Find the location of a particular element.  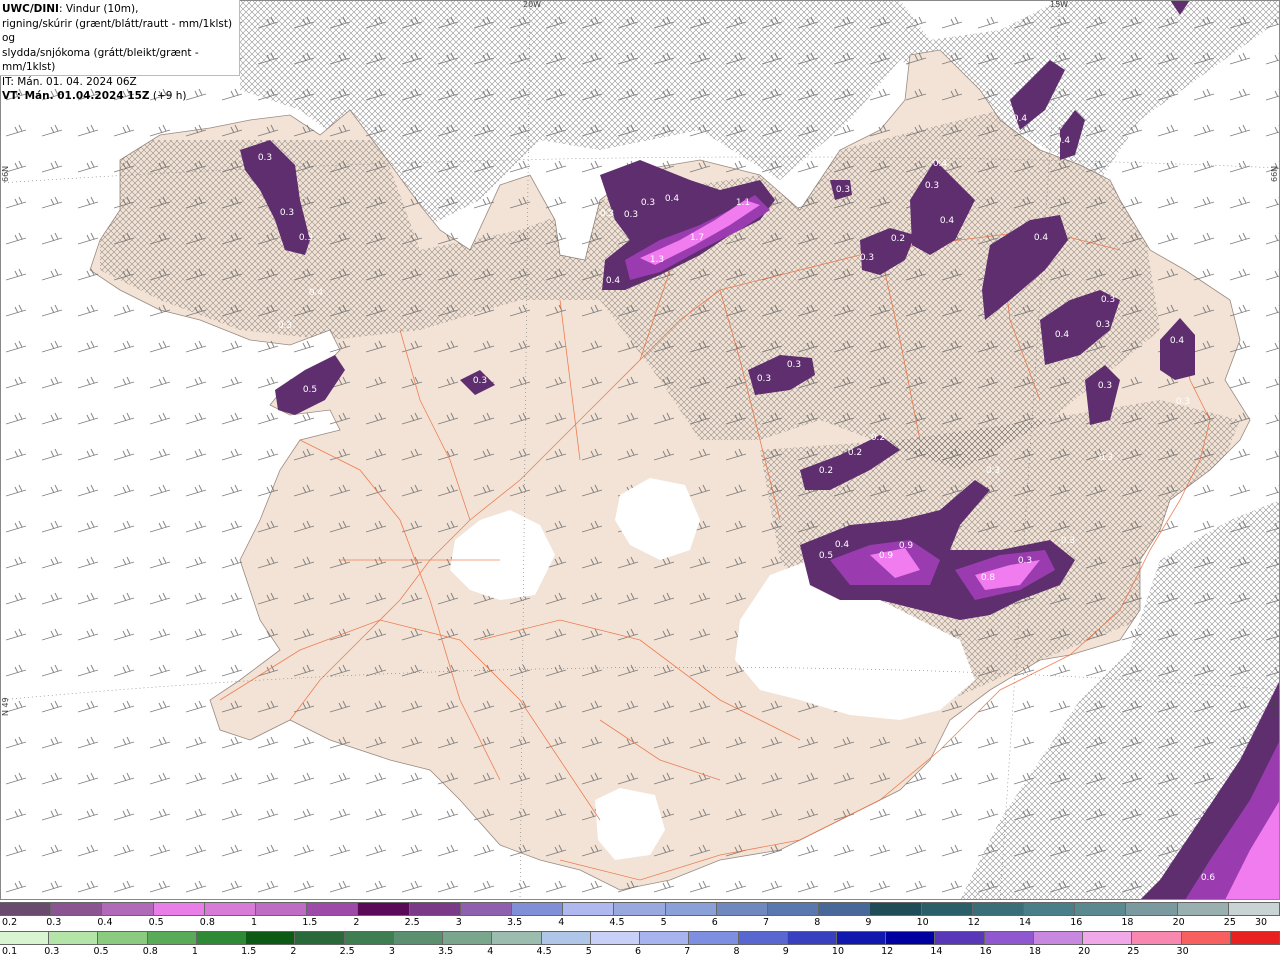

legend-label: 2.5 is located at coordinates (347, 951).